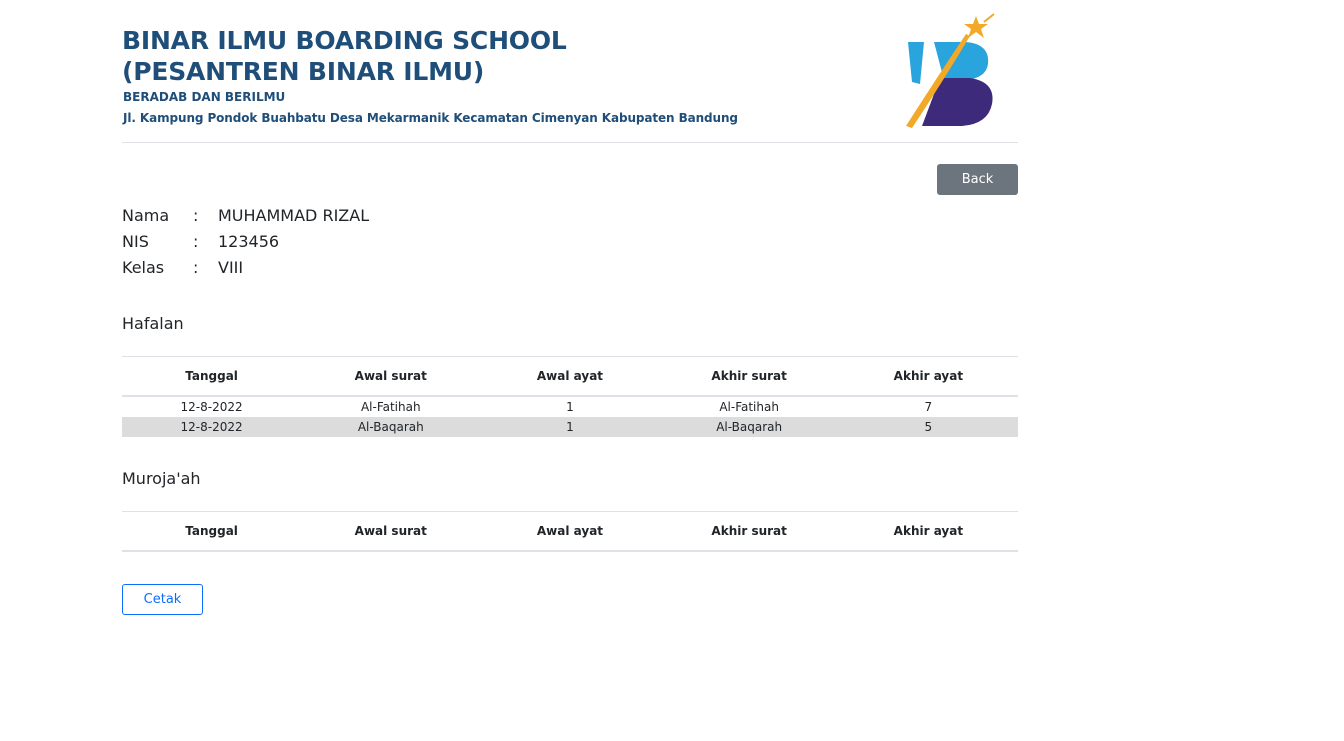 The image size is (1344, 741). What do you see at coordinates (135, 241) in the screenshot?
I see `student-nis-label: NIS` at bounding box center [135, 241].